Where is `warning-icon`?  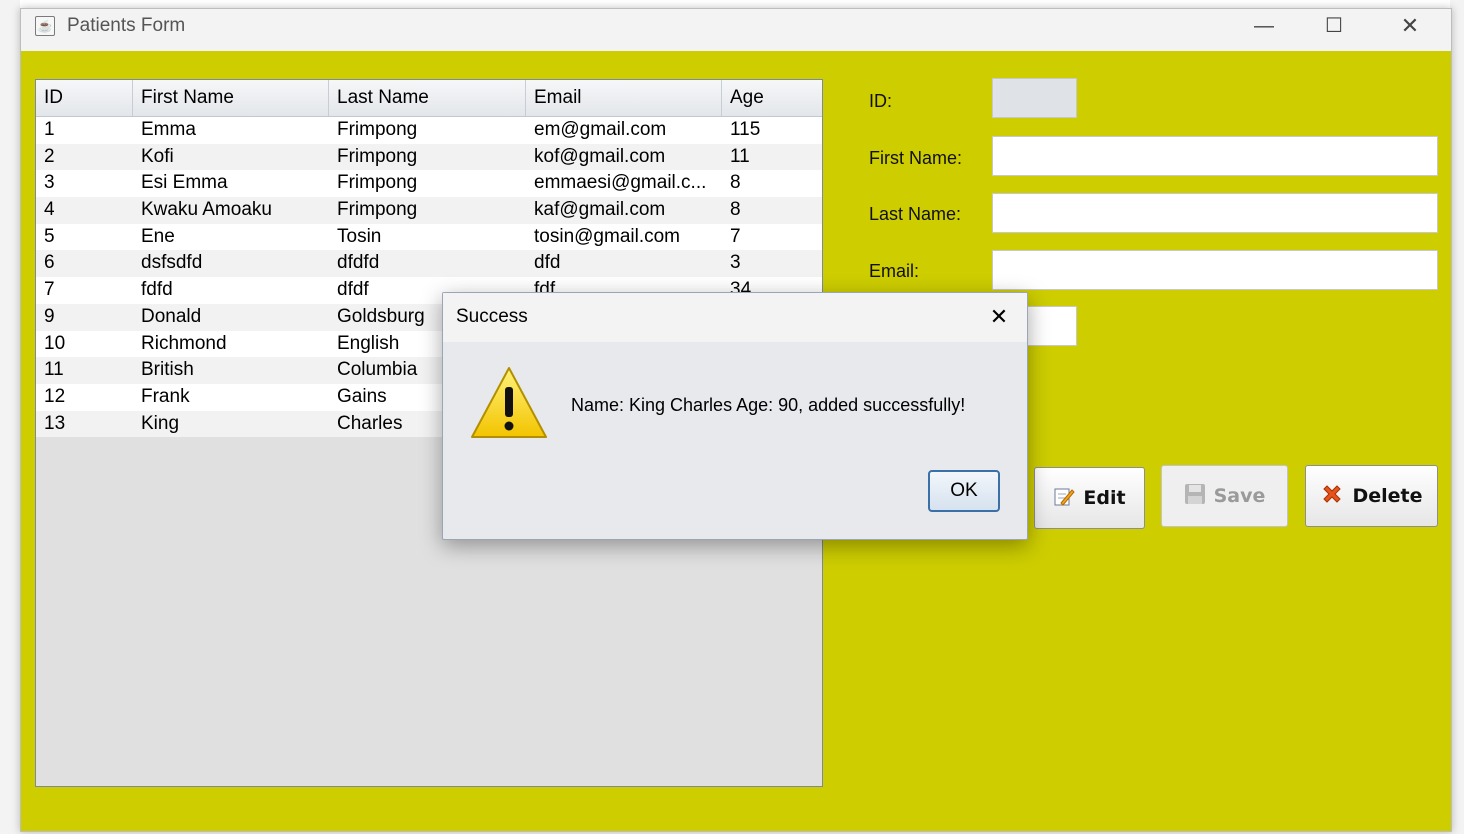 warning-icon is located at coordinates (509, 406).